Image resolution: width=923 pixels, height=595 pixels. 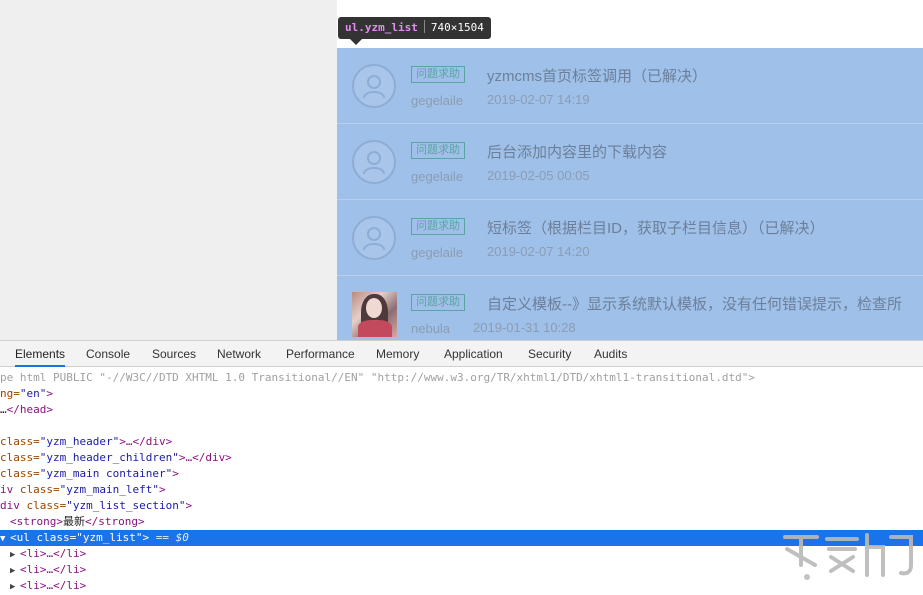 I want to click on tab-network: Network, so click(x=239, y=354).